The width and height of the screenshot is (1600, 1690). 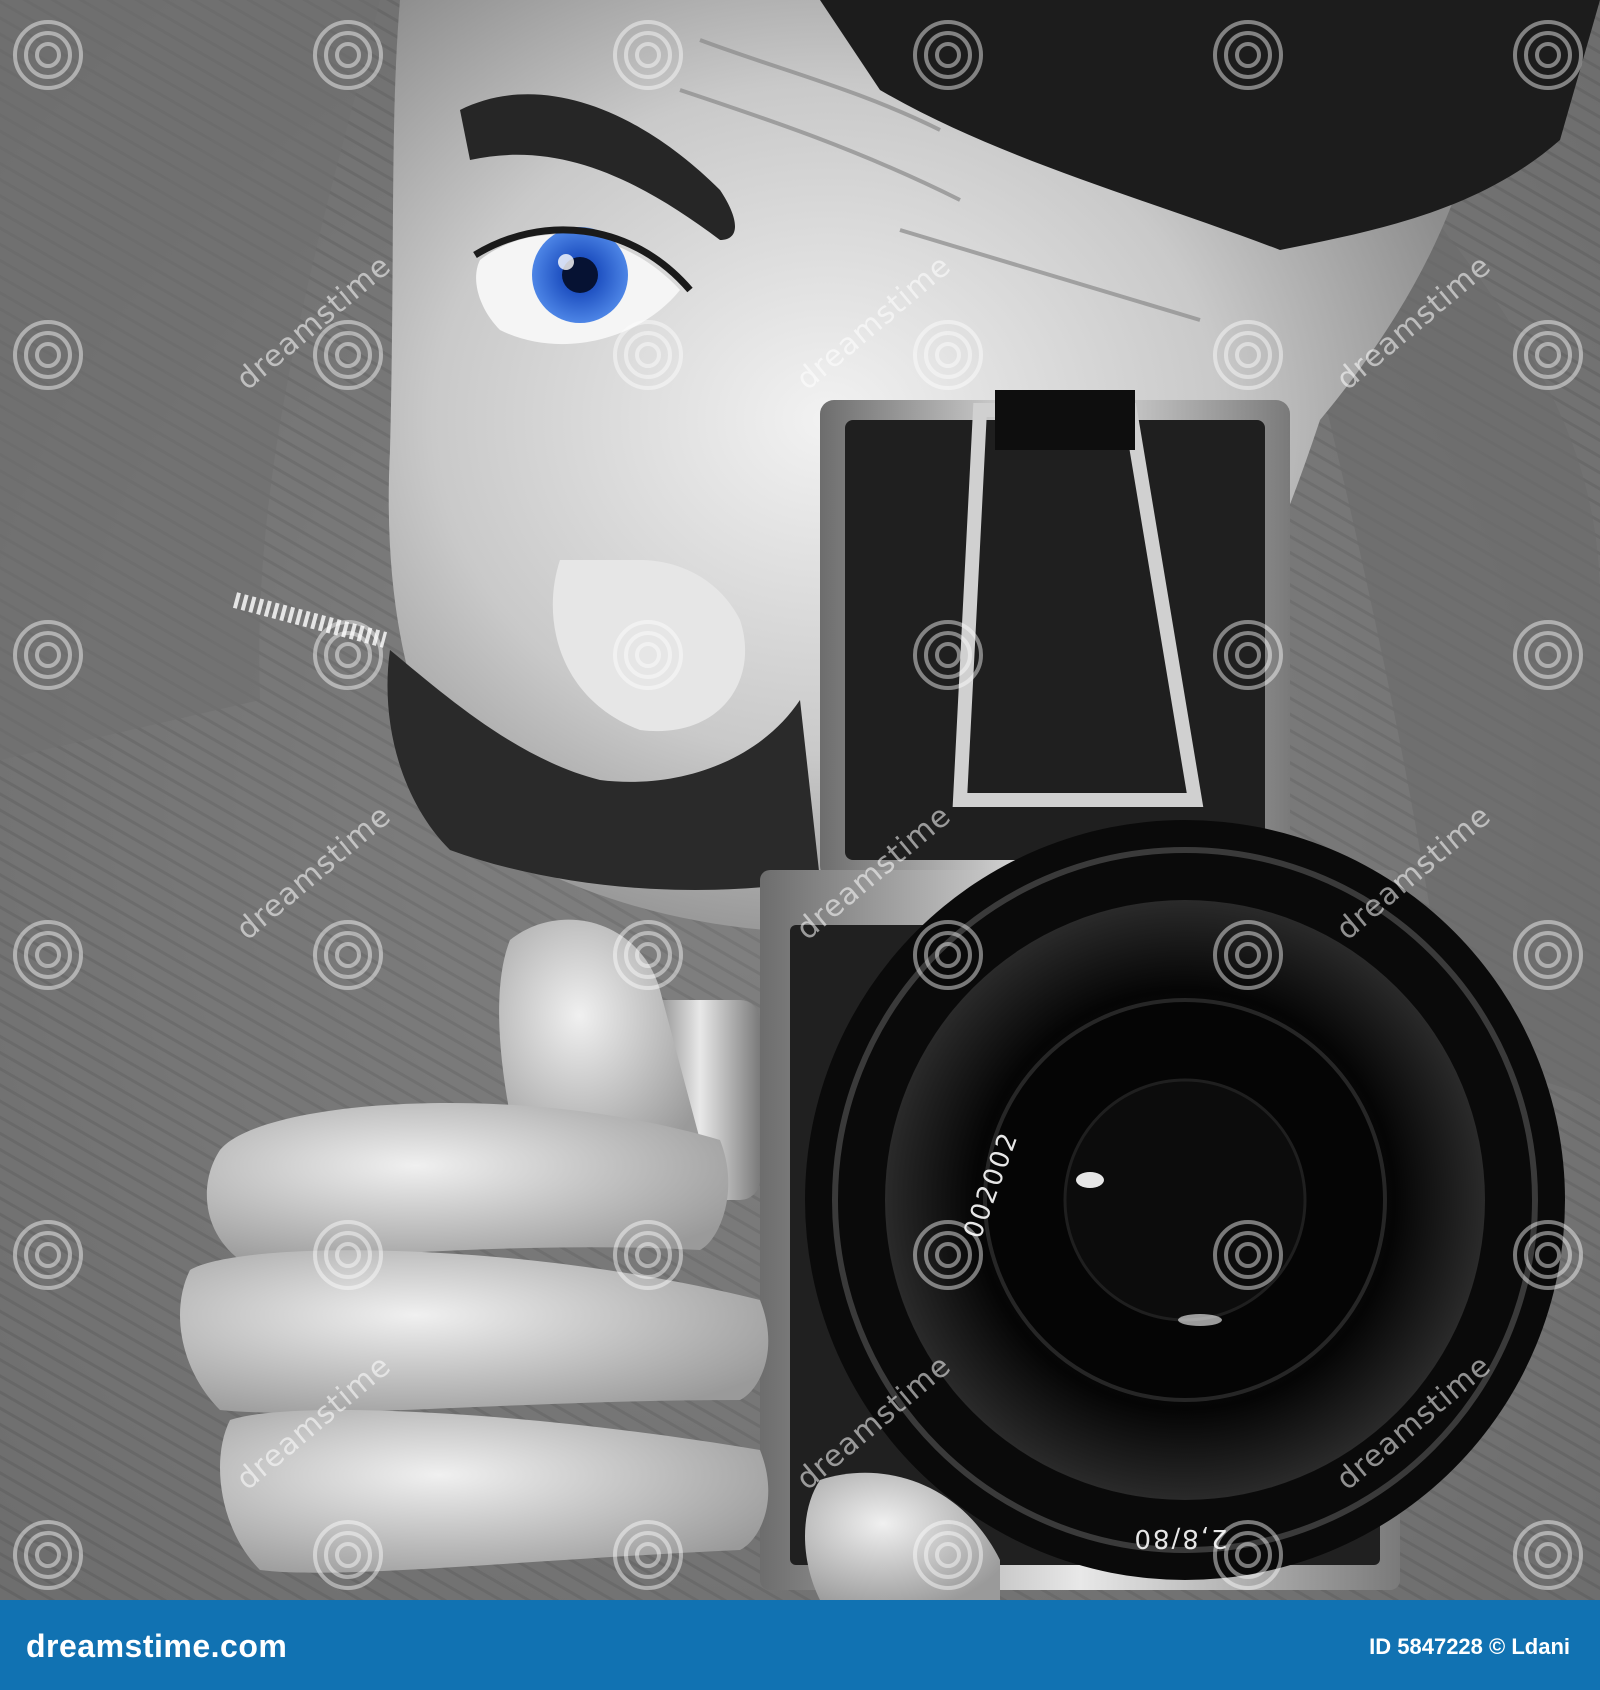 I want to click on footer-brand: dreamstime.com, so click(x=156, y=1646).